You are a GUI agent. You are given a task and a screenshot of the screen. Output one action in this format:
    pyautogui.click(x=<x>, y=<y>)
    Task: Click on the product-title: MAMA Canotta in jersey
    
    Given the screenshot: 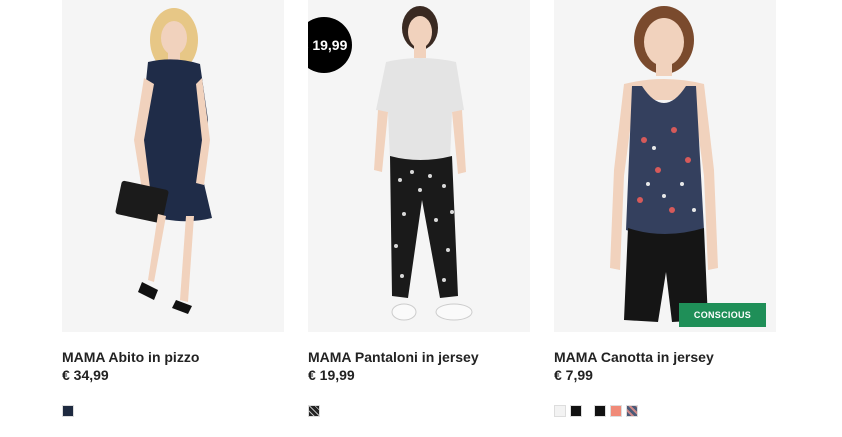 What is the action you would take?
    pyautogui.click(x=665, y=357)
    